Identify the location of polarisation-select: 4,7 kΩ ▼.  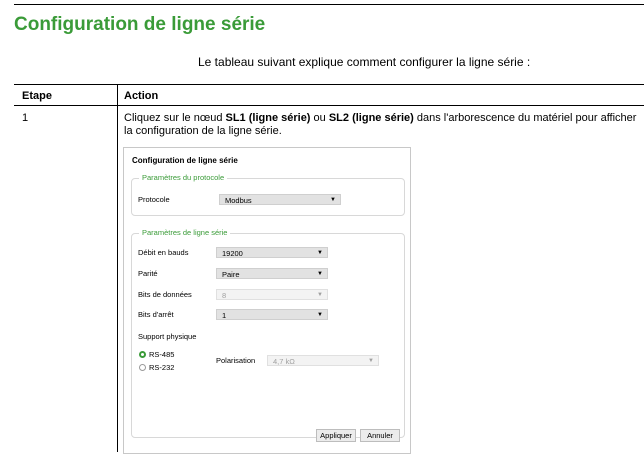
(323, 360).